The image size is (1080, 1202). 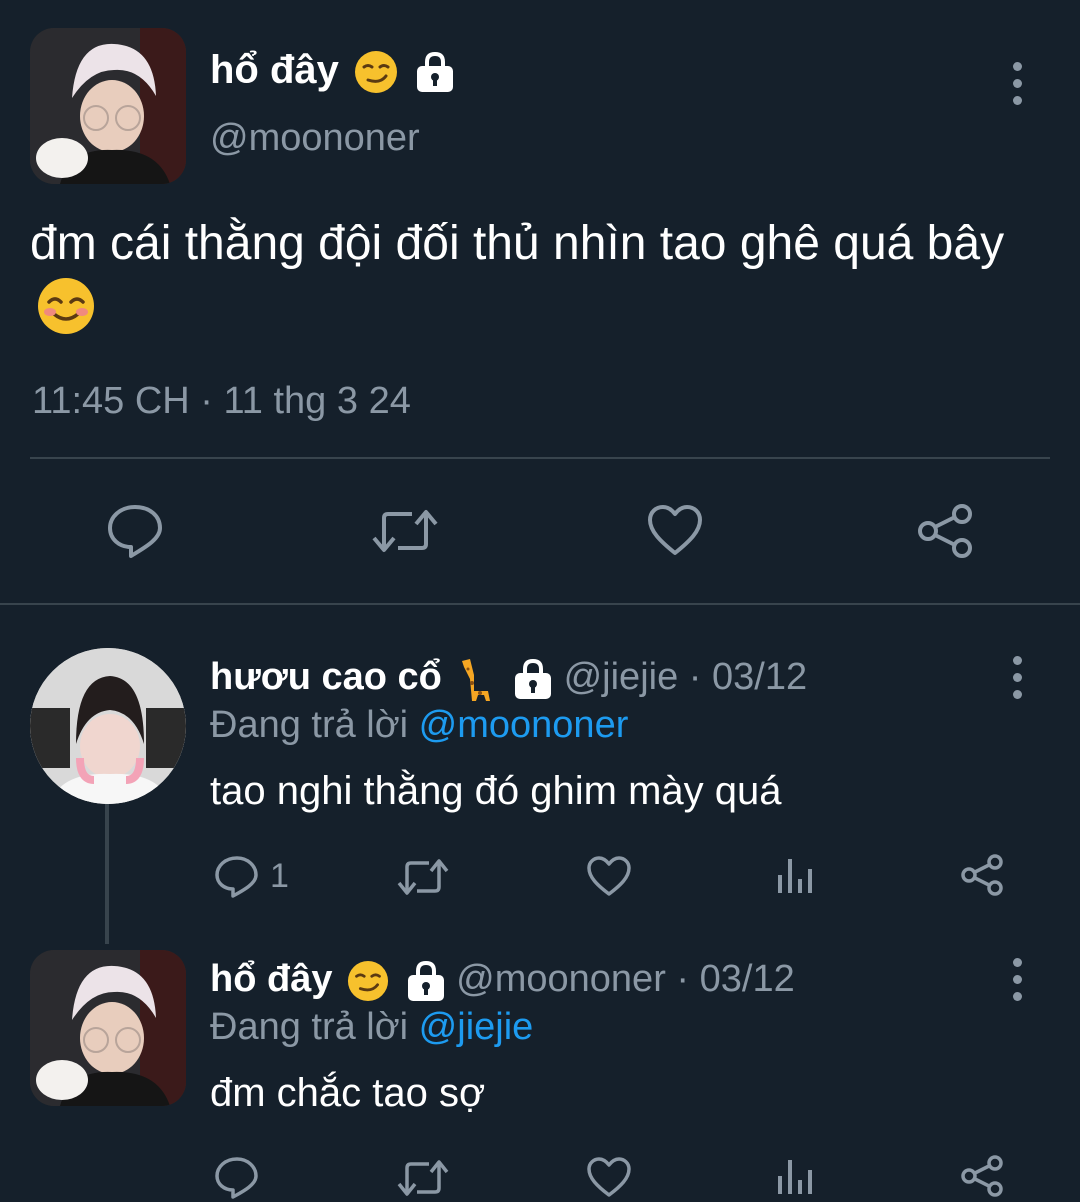 I want to click on reply-header: hổ đây @moononer · 03/12, so click(x=502, y=979).